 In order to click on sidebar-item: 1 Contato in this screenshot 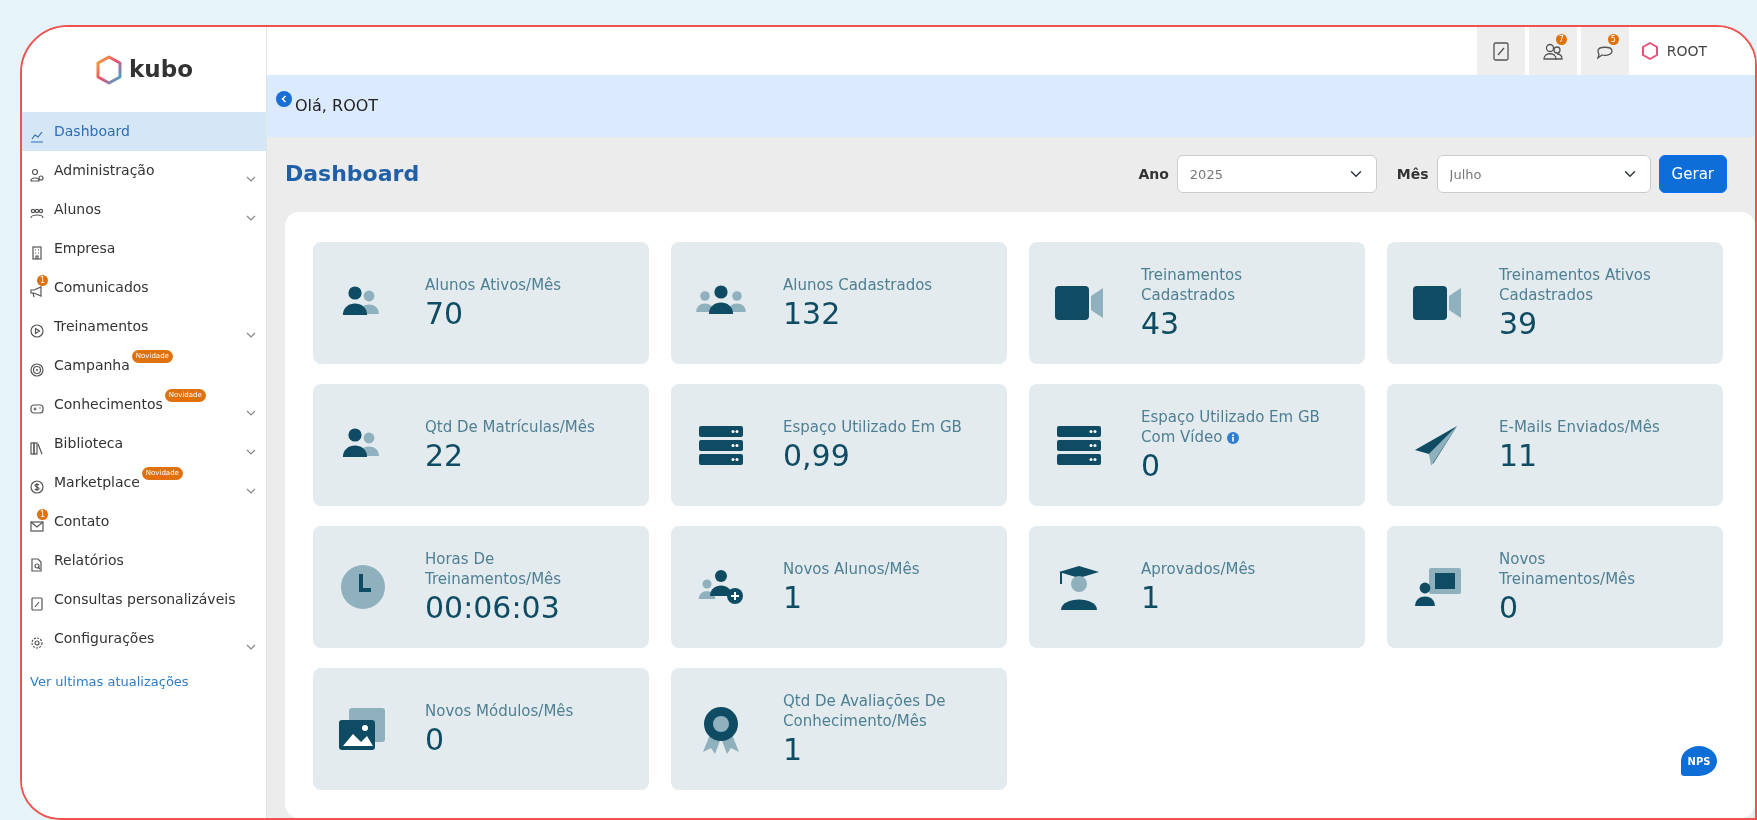, I will do `click(144, 521)`.